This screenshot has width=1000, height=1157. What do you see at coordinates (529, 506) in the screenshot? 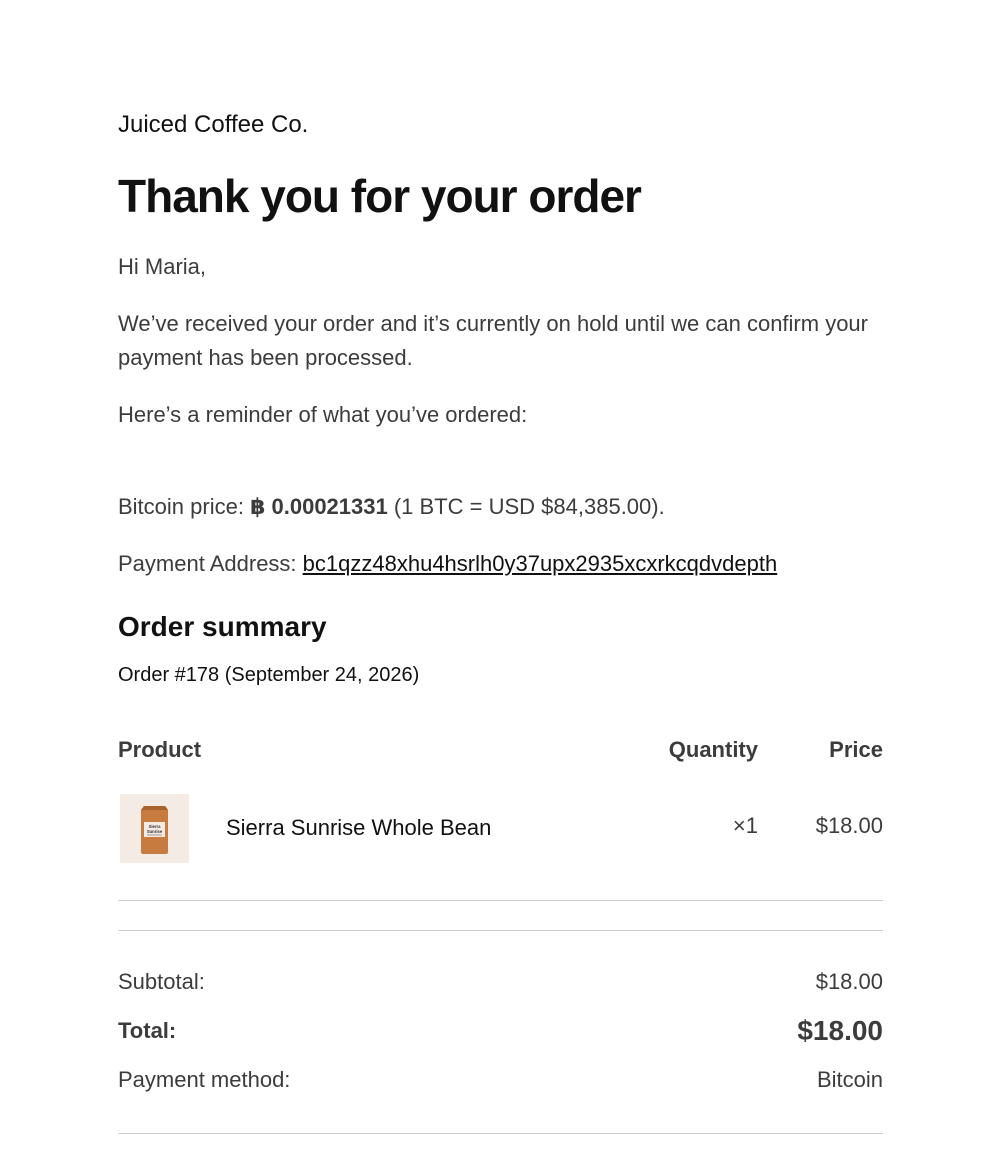
I see `exchange-rate-text: (1 BTC = USD $84,385.00).` at bounding box center [529, 506].